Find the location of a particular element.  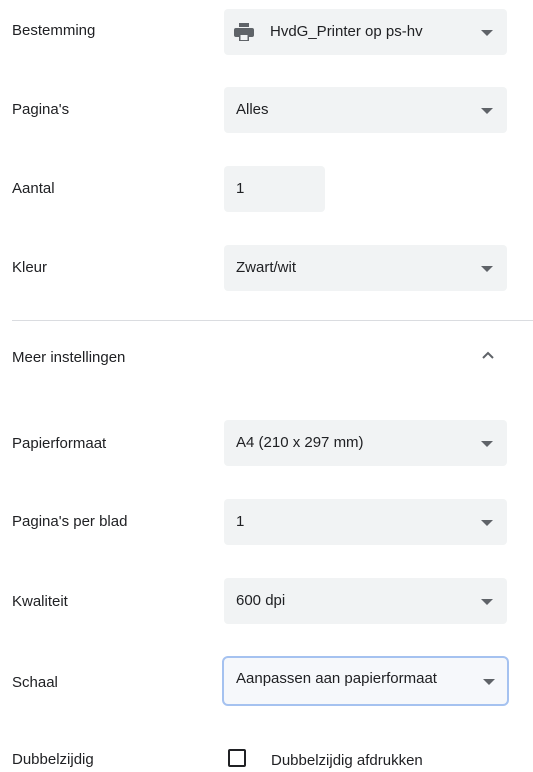

pages-per-sheet-label: Pagina's per blad is located at coordinates (70, 521).